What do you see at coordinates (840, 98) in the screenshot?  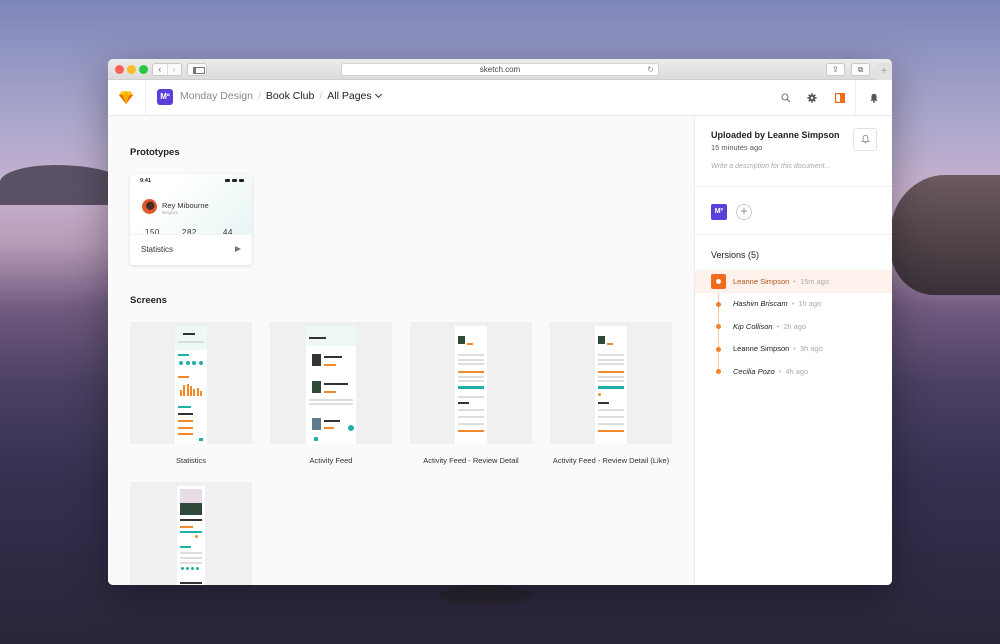 I see `inspector-panel-icon` at bounding box center [840, 98].